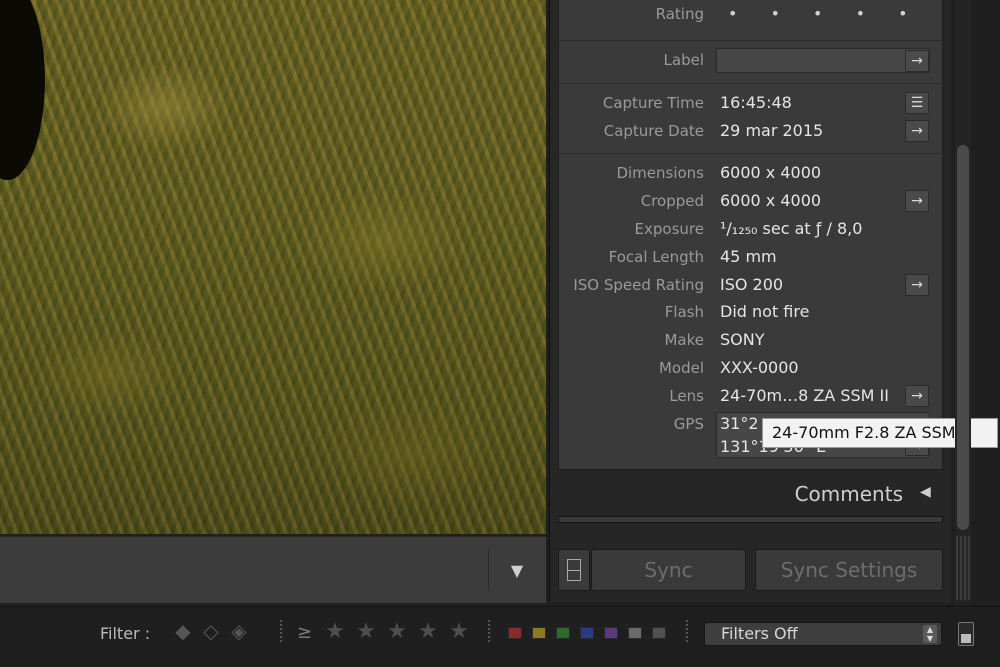 This screenshot has width=1000, height=667. Describe the element at coordinates (765, 311) in the screenshot. I see `flash-value: Did not fire` at that location.